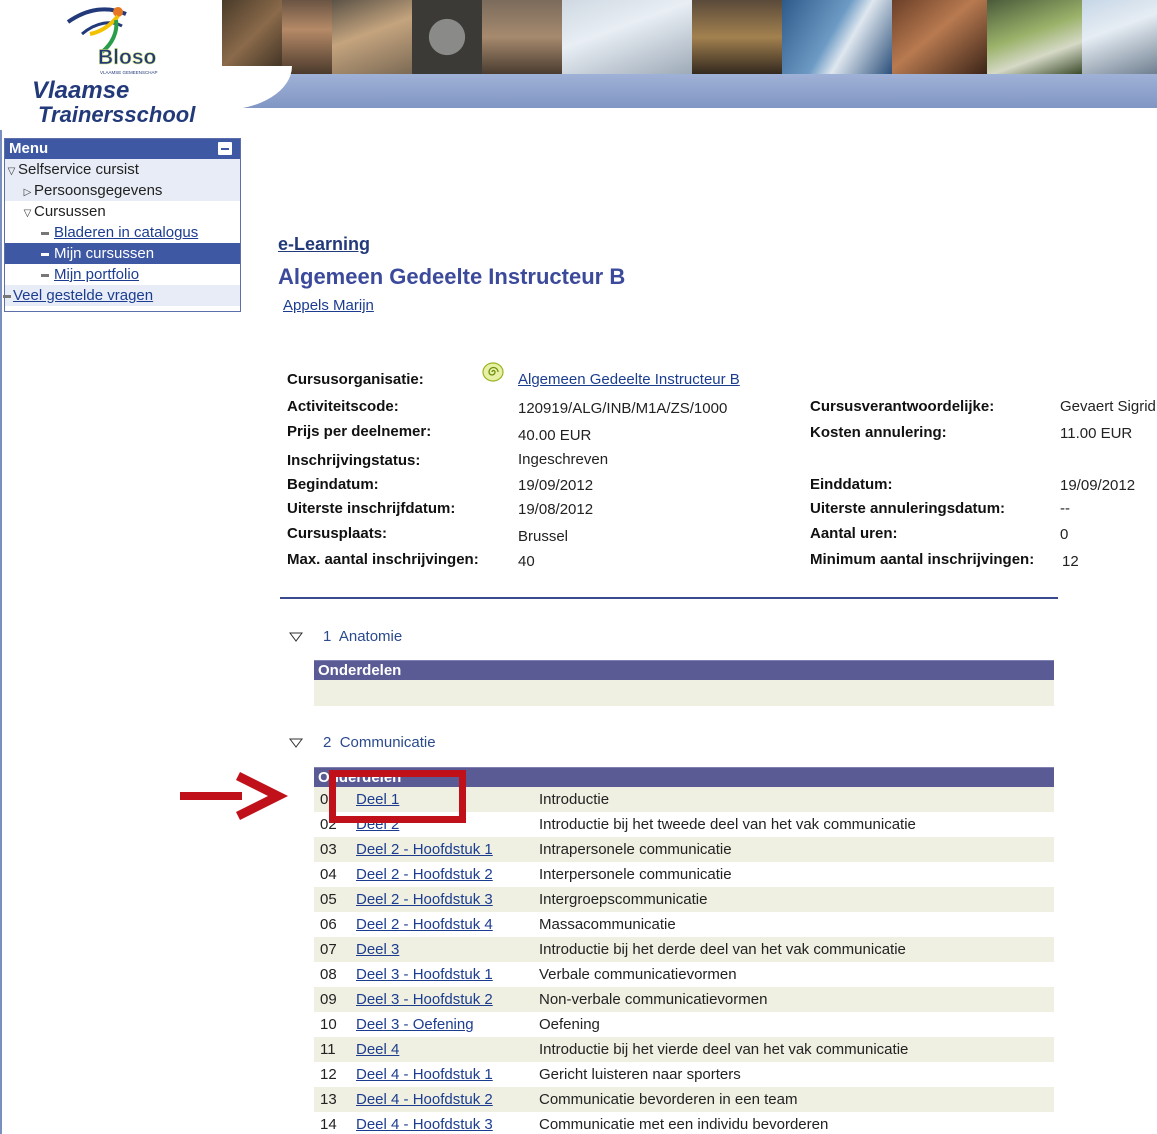 The height and width of the screenshot is (1134, 1157). I want to click on school-line1: Vlaamse, so click(81, 90).